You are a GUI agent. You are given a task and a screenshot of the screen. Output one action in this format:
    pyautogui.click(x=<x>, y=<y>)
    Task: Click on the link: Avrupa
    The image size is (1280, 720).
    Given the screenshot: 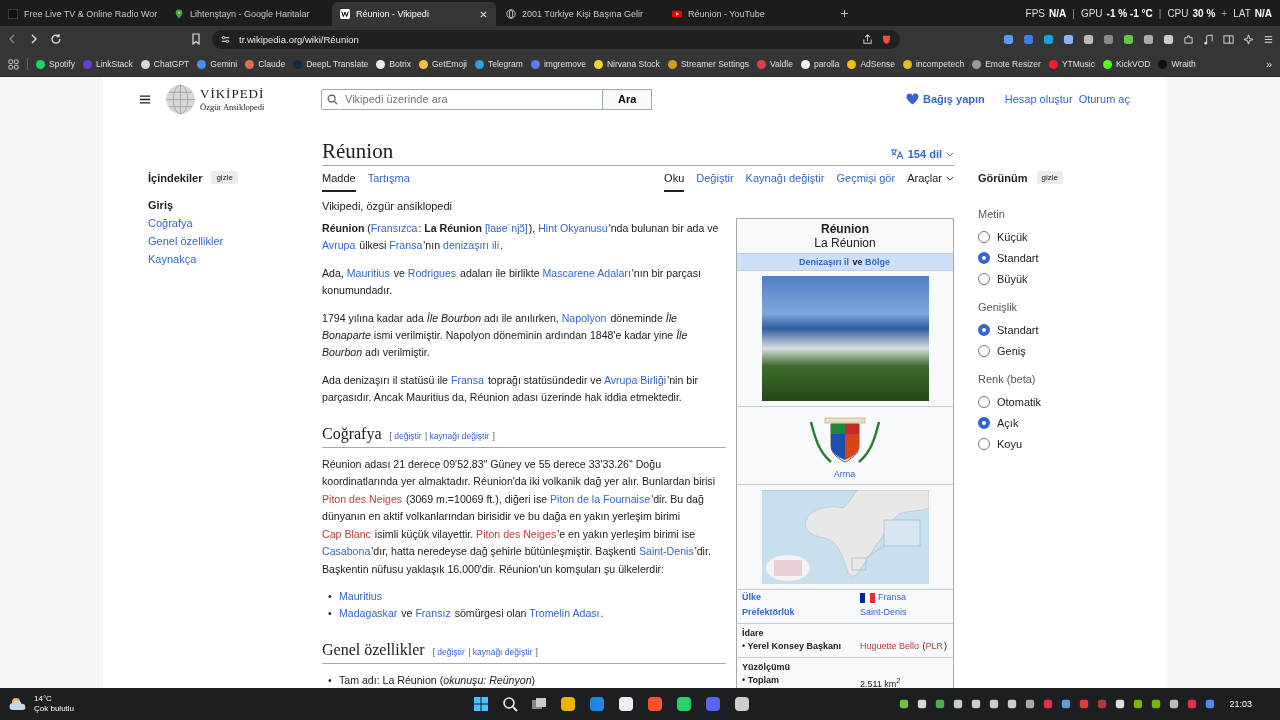 What is the action you would take?
    pyautogui.click(x=339, y=245)
    